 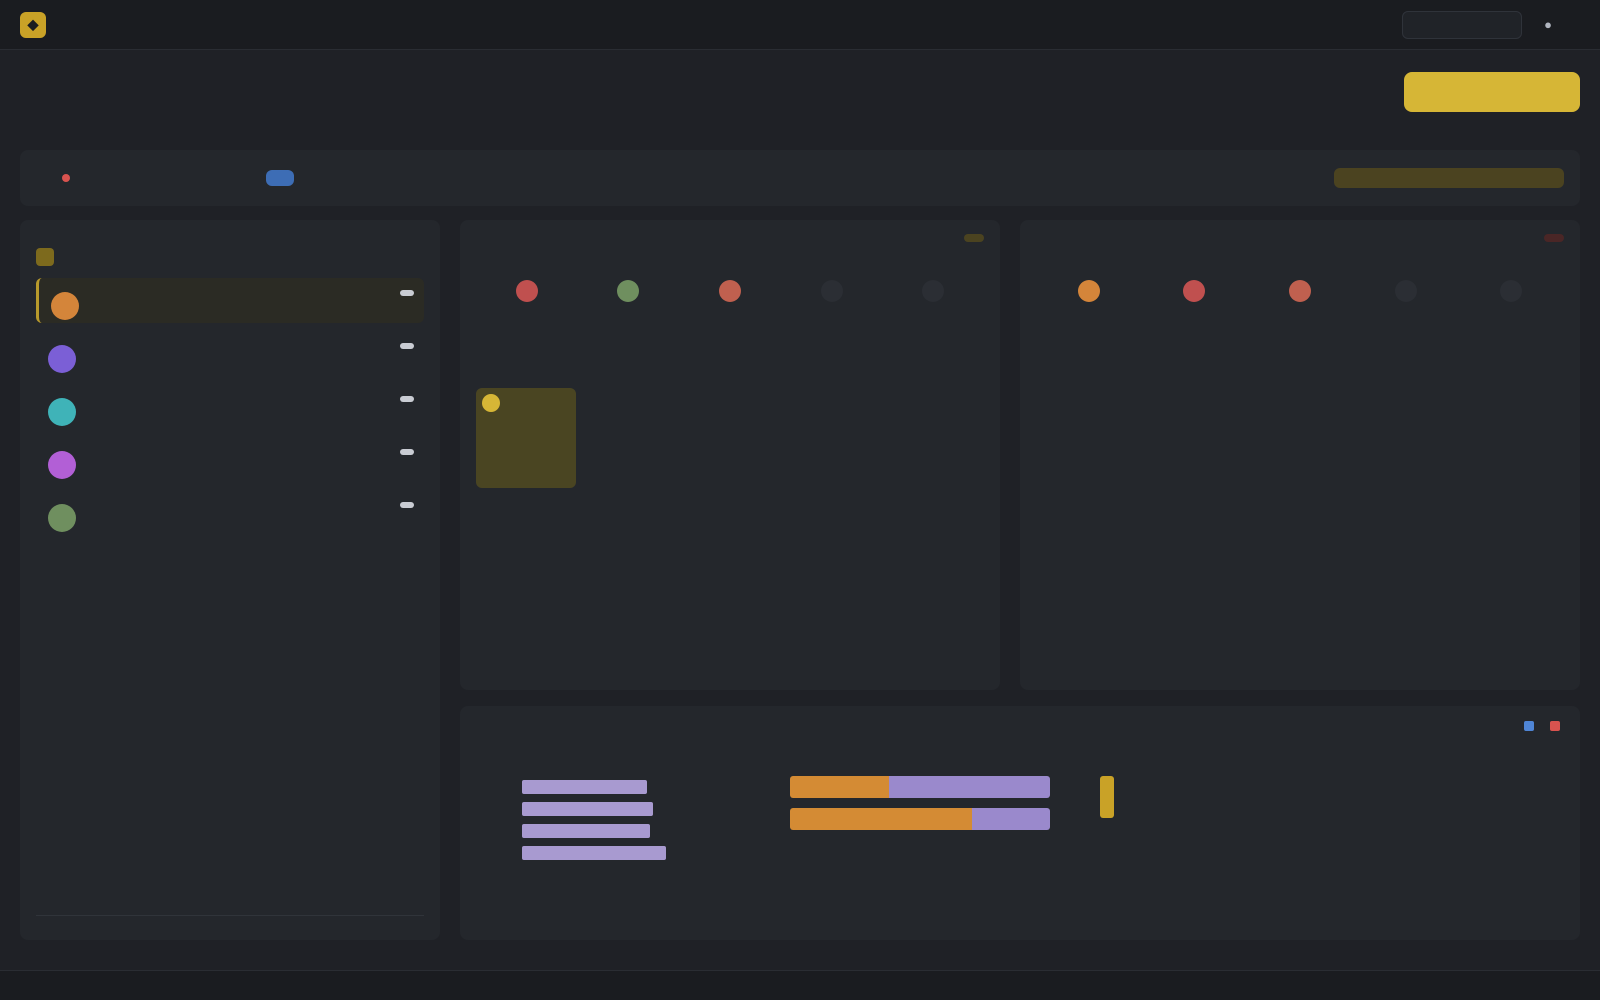 I want to click on board-right, so click(x=1300, y=395).